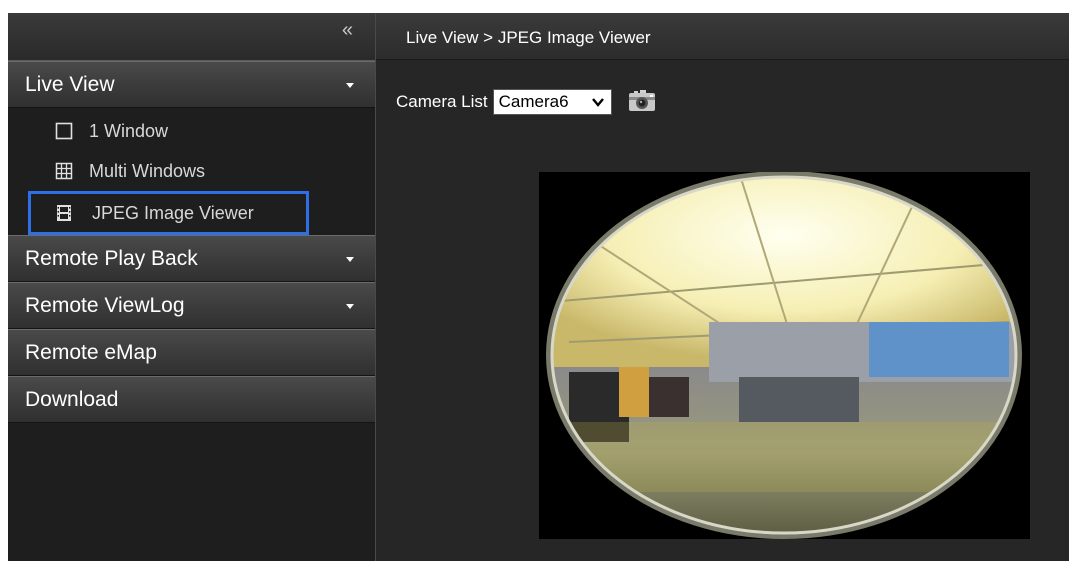 The image size is (1069, 561). I want to click on sidebar-section-remote-viewlog: Remote ViewLog, so click(191, 305).